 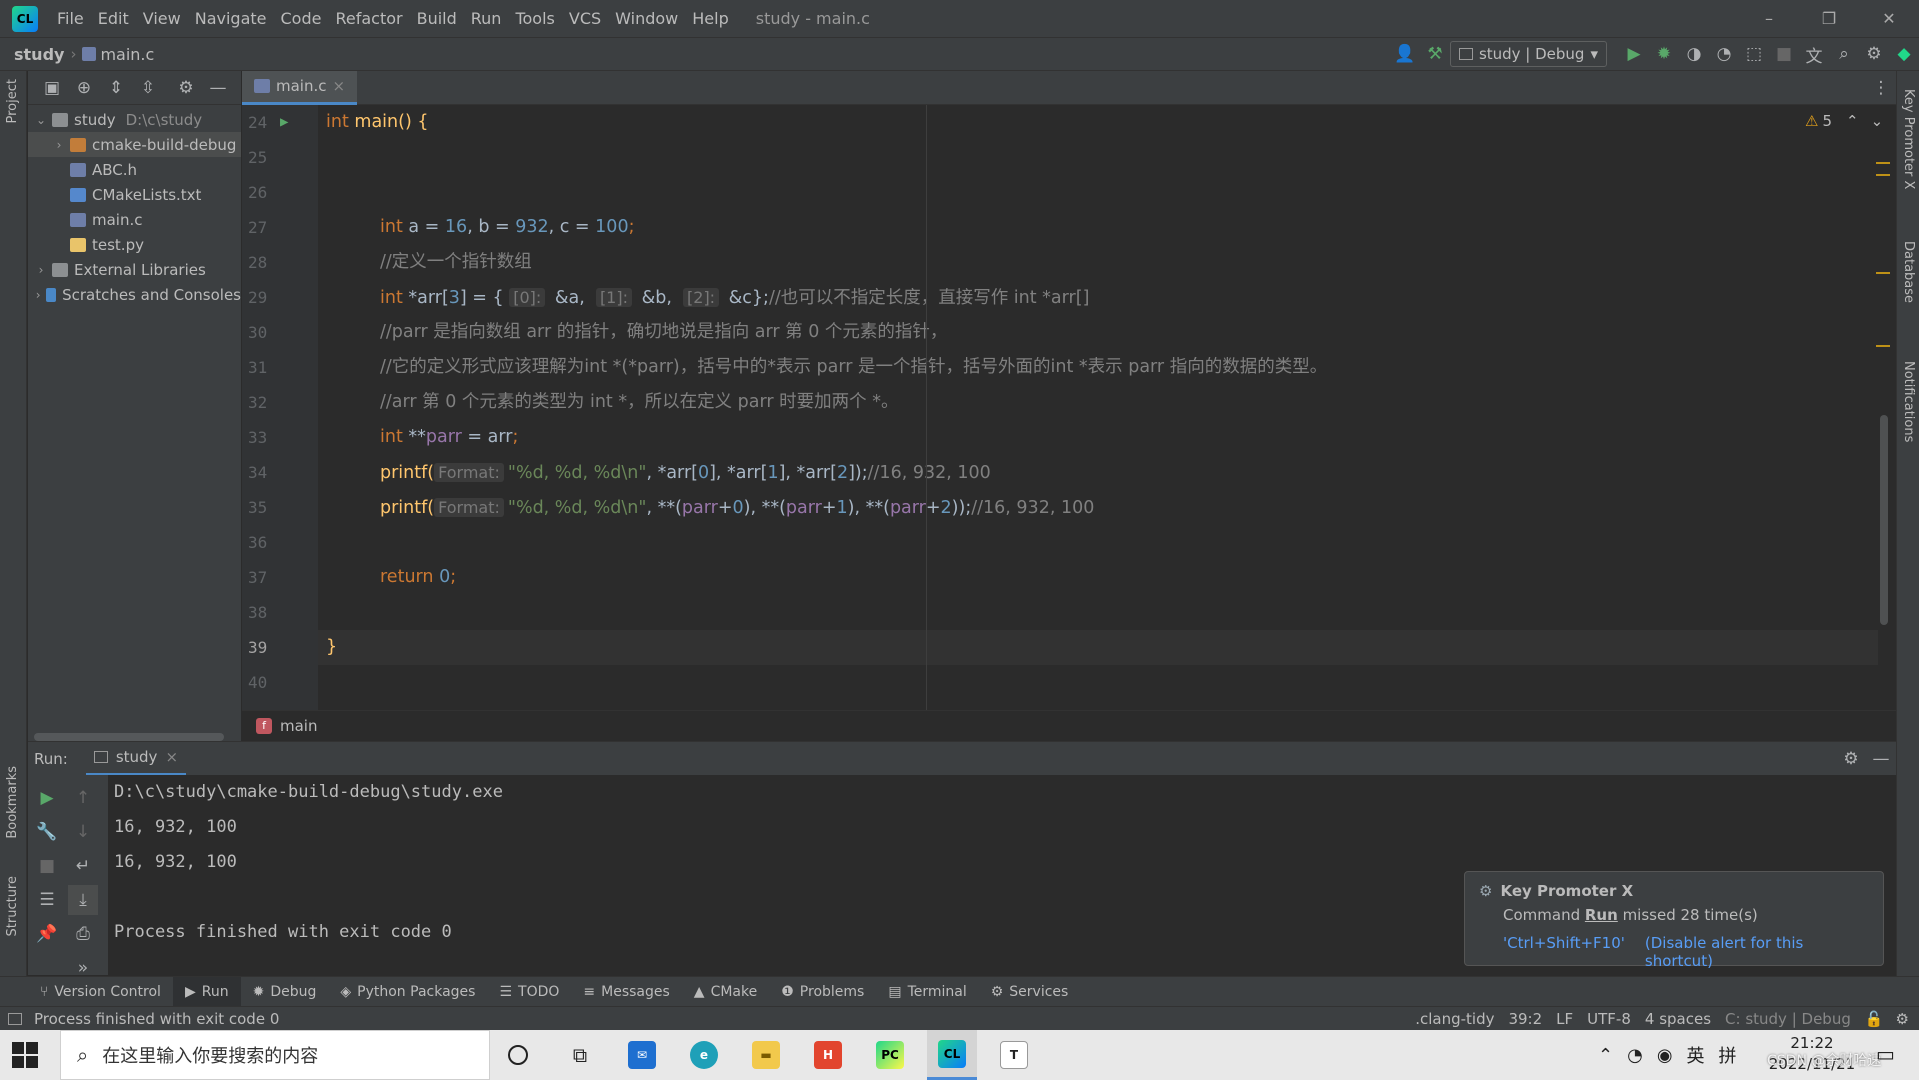 What do you see at coordinates (704, 1055) in the screenshot?
I see `edge-browser-icon: e` at bounding box center [704, 1055].